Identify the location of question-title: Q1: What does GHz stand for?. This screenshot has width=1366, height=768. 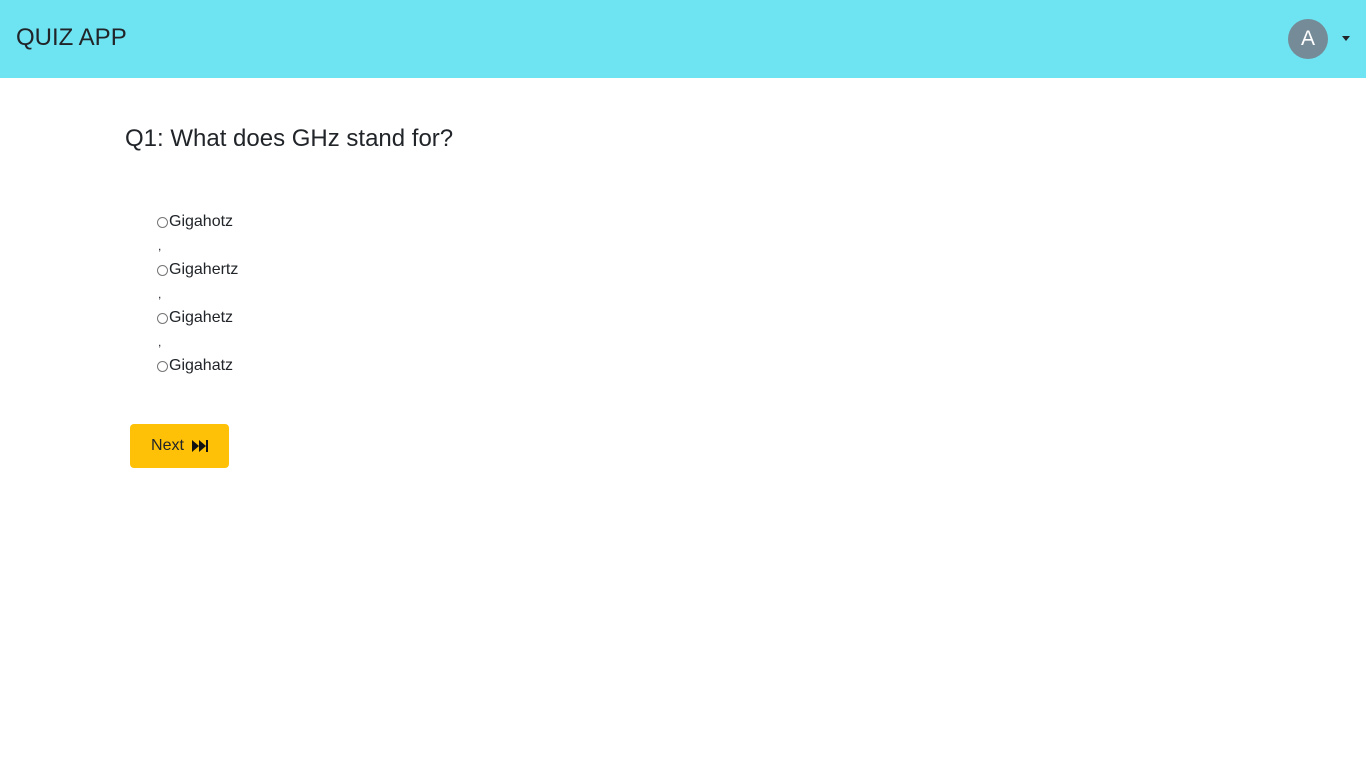
(289, 138).